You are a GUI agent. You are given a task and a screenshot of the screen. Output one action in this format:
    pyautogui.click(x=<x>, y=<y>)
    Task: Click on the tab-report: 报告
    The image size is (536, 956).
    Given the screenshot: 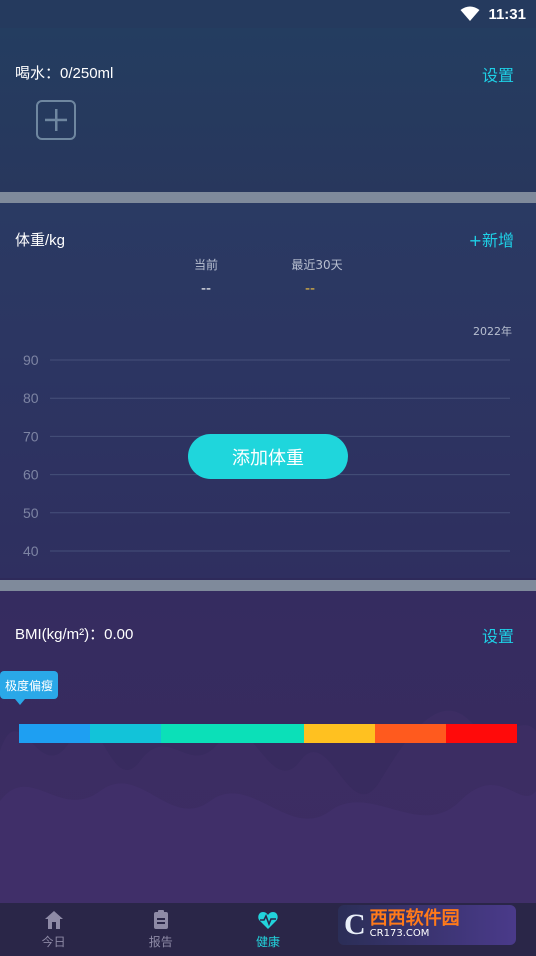 What is the action you would take?
    pyautogui.click(x=160, y=929)
    